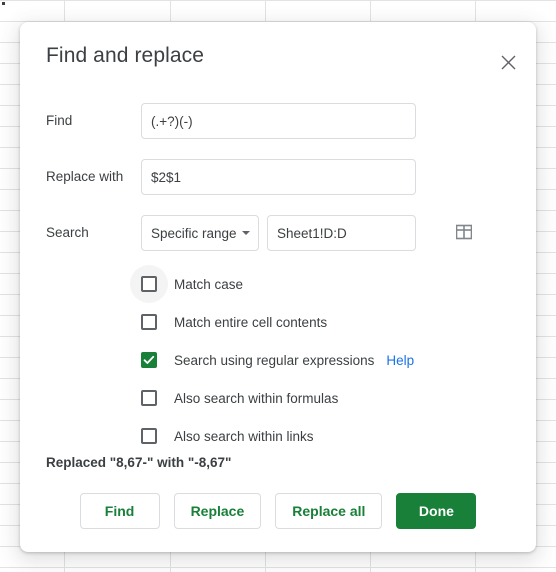 The image size is (556, 572). I want to click on grid-picker-button, so click(464, 233).